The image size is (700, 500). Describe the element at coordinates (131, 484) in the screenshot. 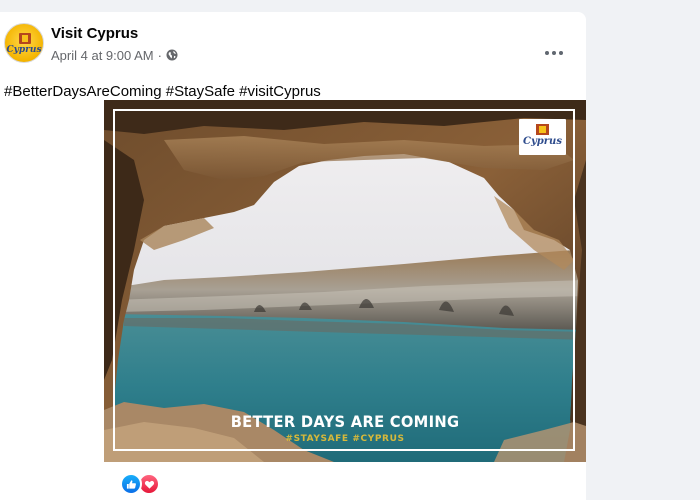

I see `like-reaction-icon` at that location.